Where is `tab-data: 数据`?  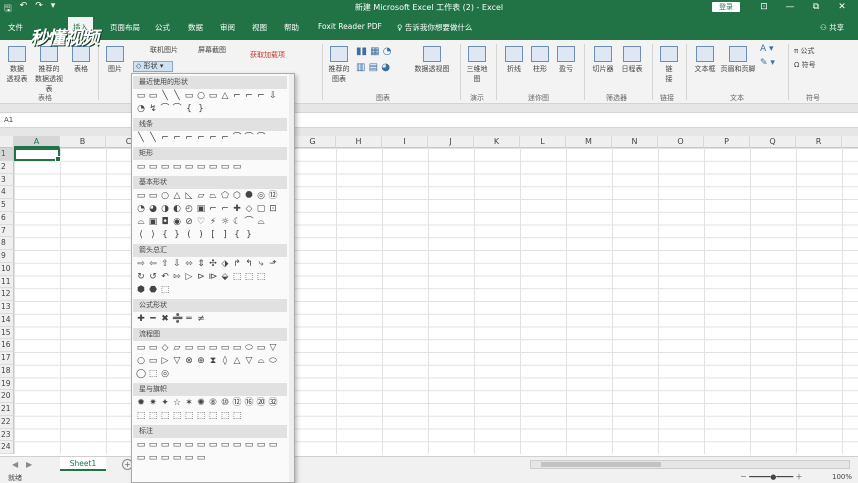
tab-data: 数据 is located at coordinates (195, 27).